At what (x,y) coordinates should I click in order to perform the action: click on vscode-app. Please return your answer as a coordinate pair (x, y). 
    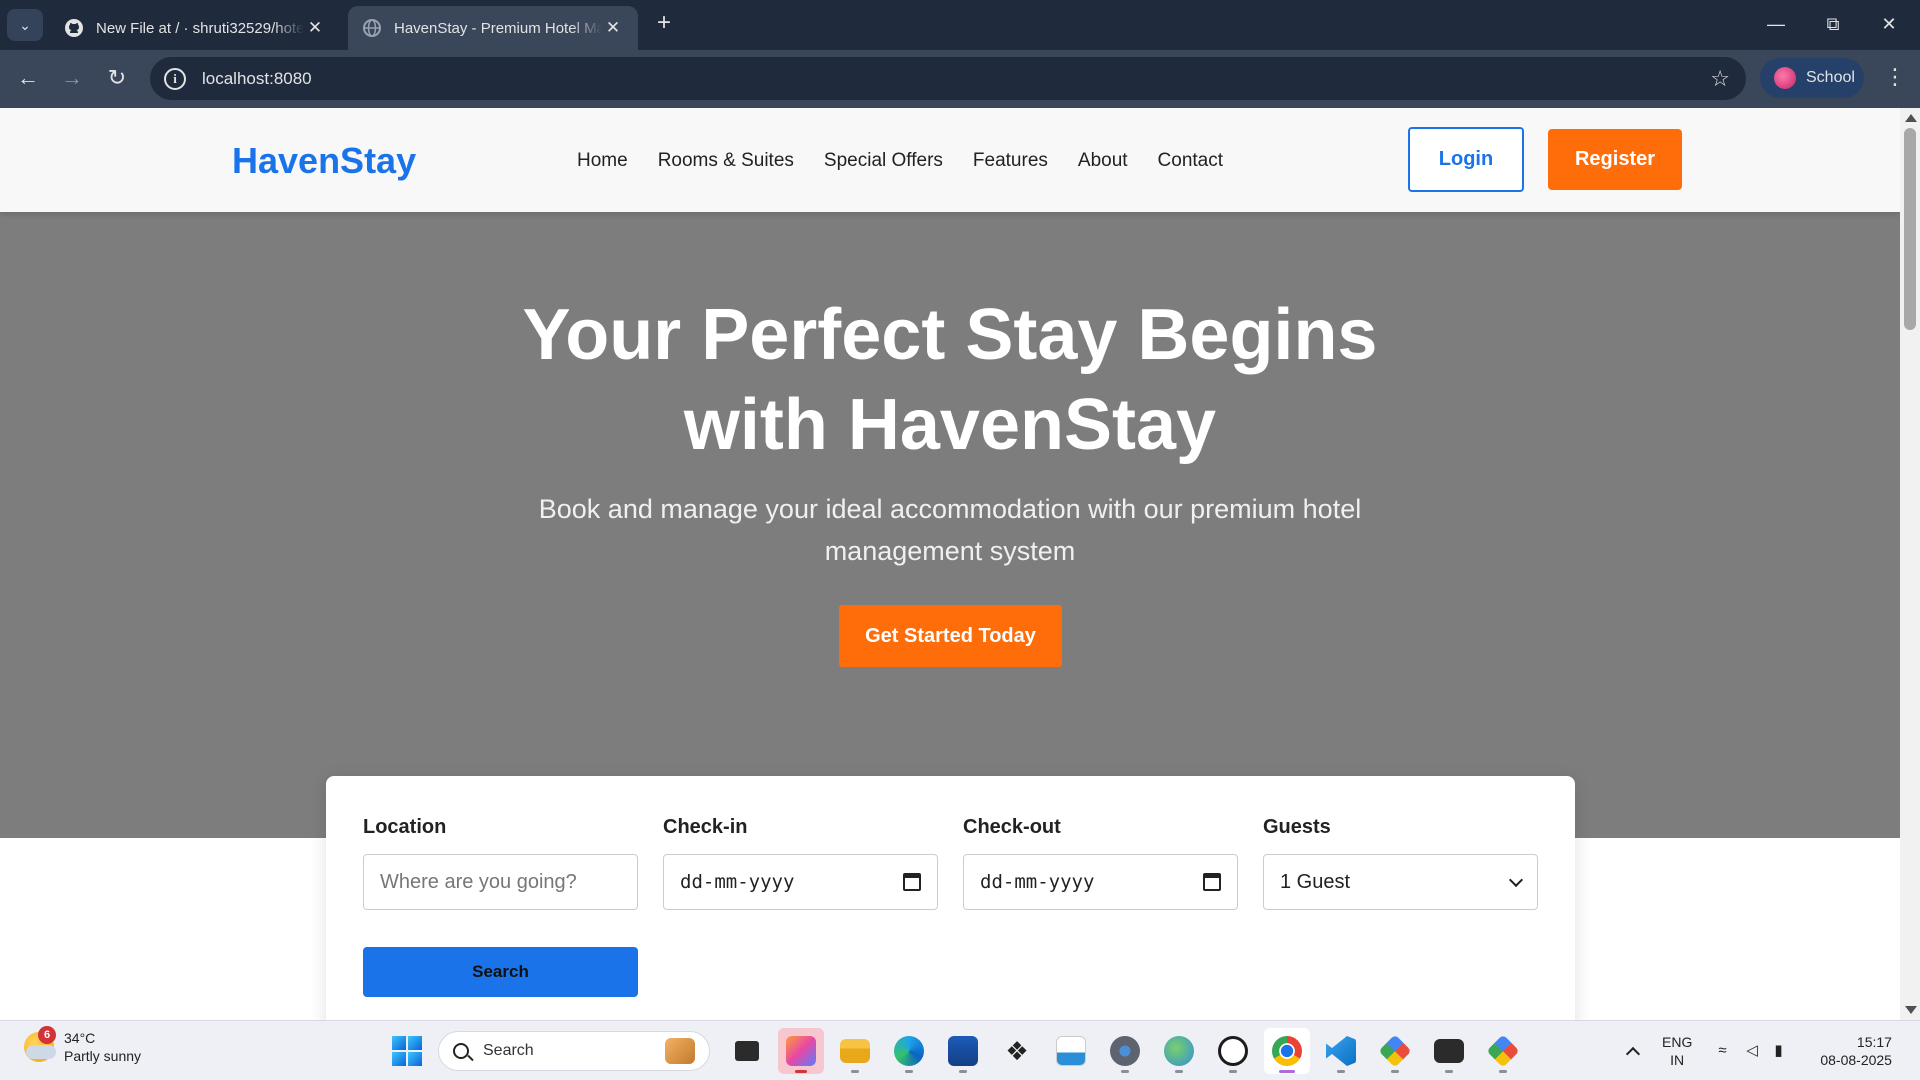
    Looking at the image, I should click on (1341, 1051).